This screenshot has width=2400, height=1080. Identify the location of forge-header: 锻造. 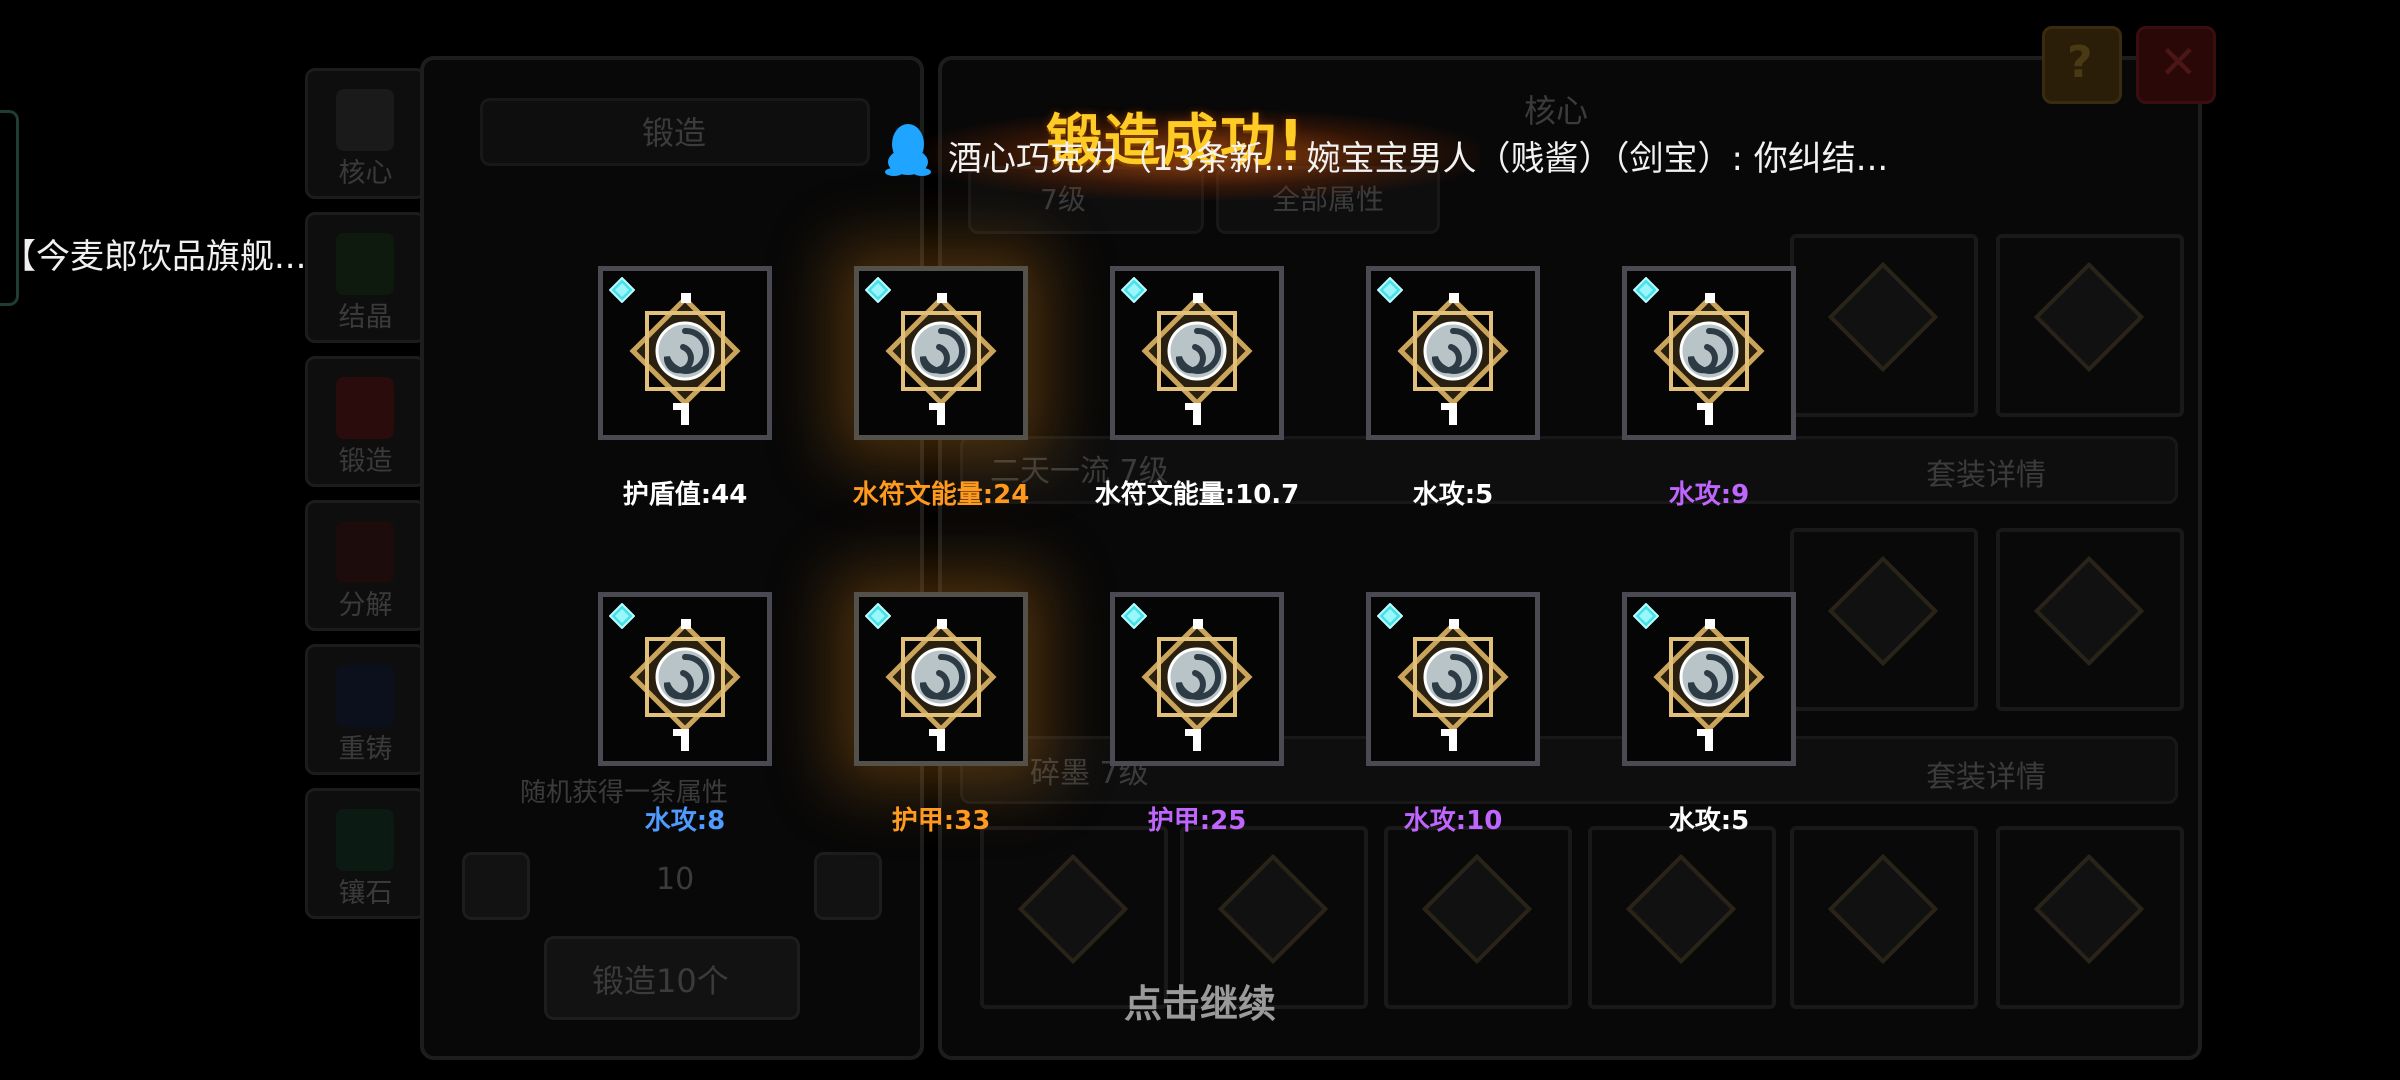
(674, 133).